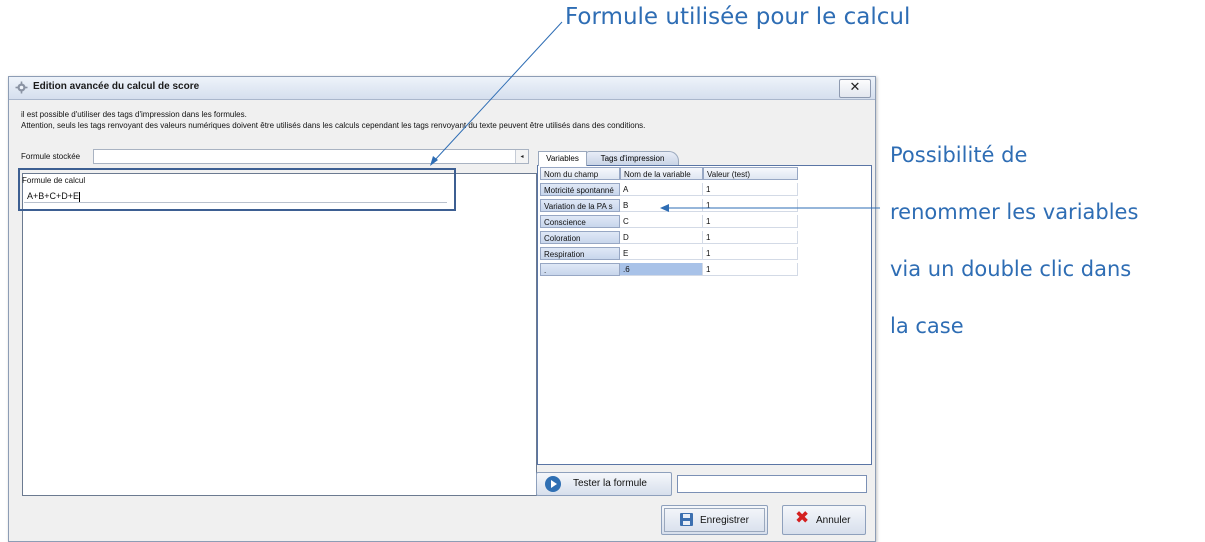  What do you see at coordinates (661, 221) in the screenshot?
I see `table-cell-variable: C` at bounding box center [661, 221].